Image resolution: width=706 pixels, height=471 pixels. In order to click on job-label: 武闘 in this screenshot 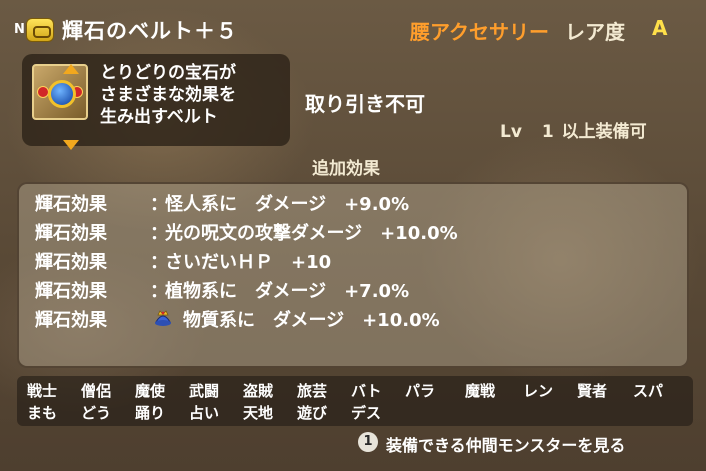, I will do `click(204, 391)`.